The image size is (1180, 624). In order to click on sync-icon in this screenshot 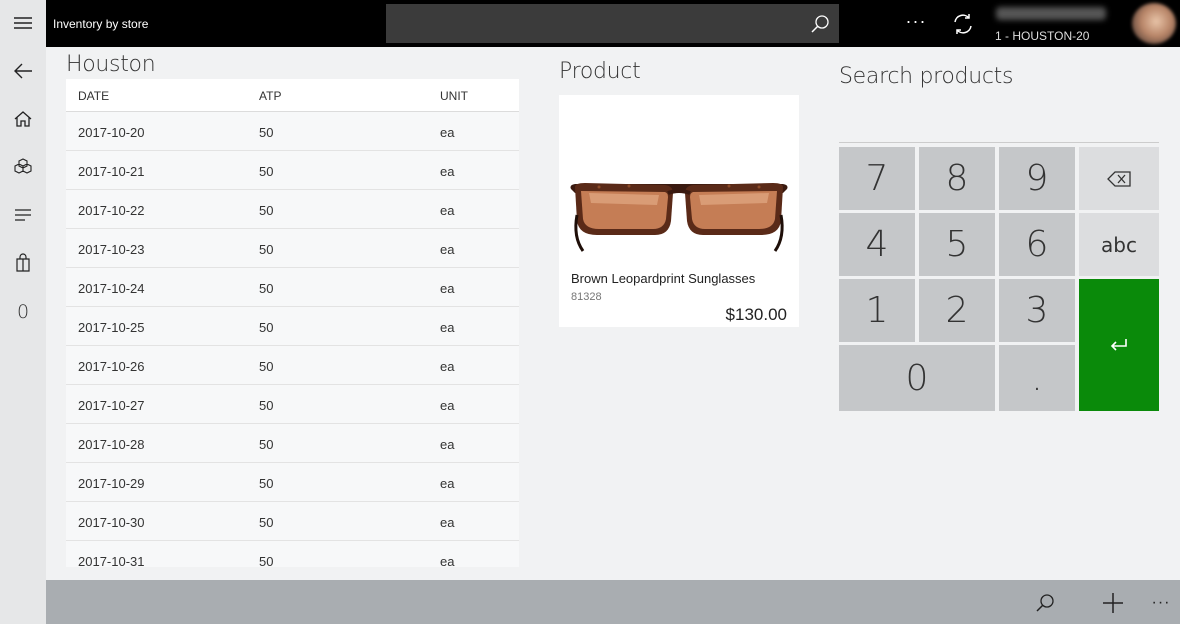, I will do `click(963, 24)`.